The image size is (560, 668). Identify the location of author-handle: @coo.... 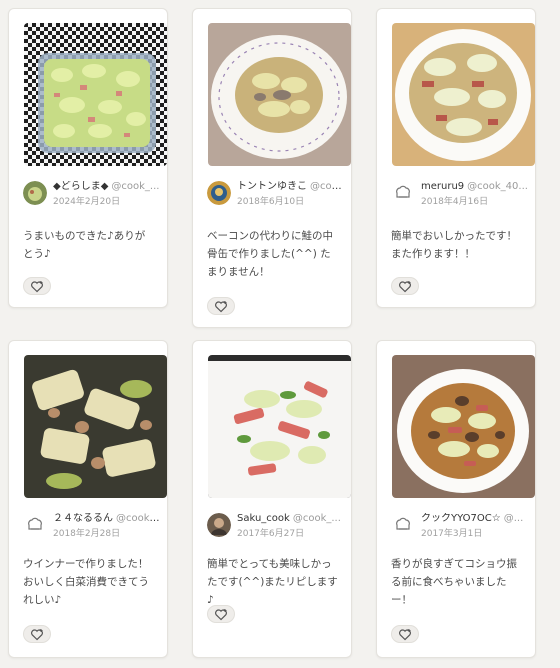
(328, 186).